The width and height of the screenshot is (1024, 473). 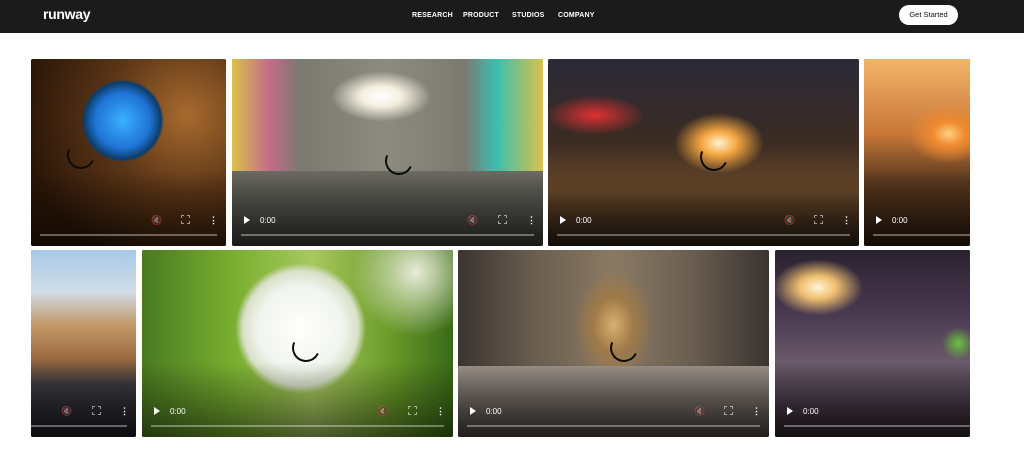 I want to click on video-tile-old-town: 🔇 ⋮, so click(x=83, y=343).